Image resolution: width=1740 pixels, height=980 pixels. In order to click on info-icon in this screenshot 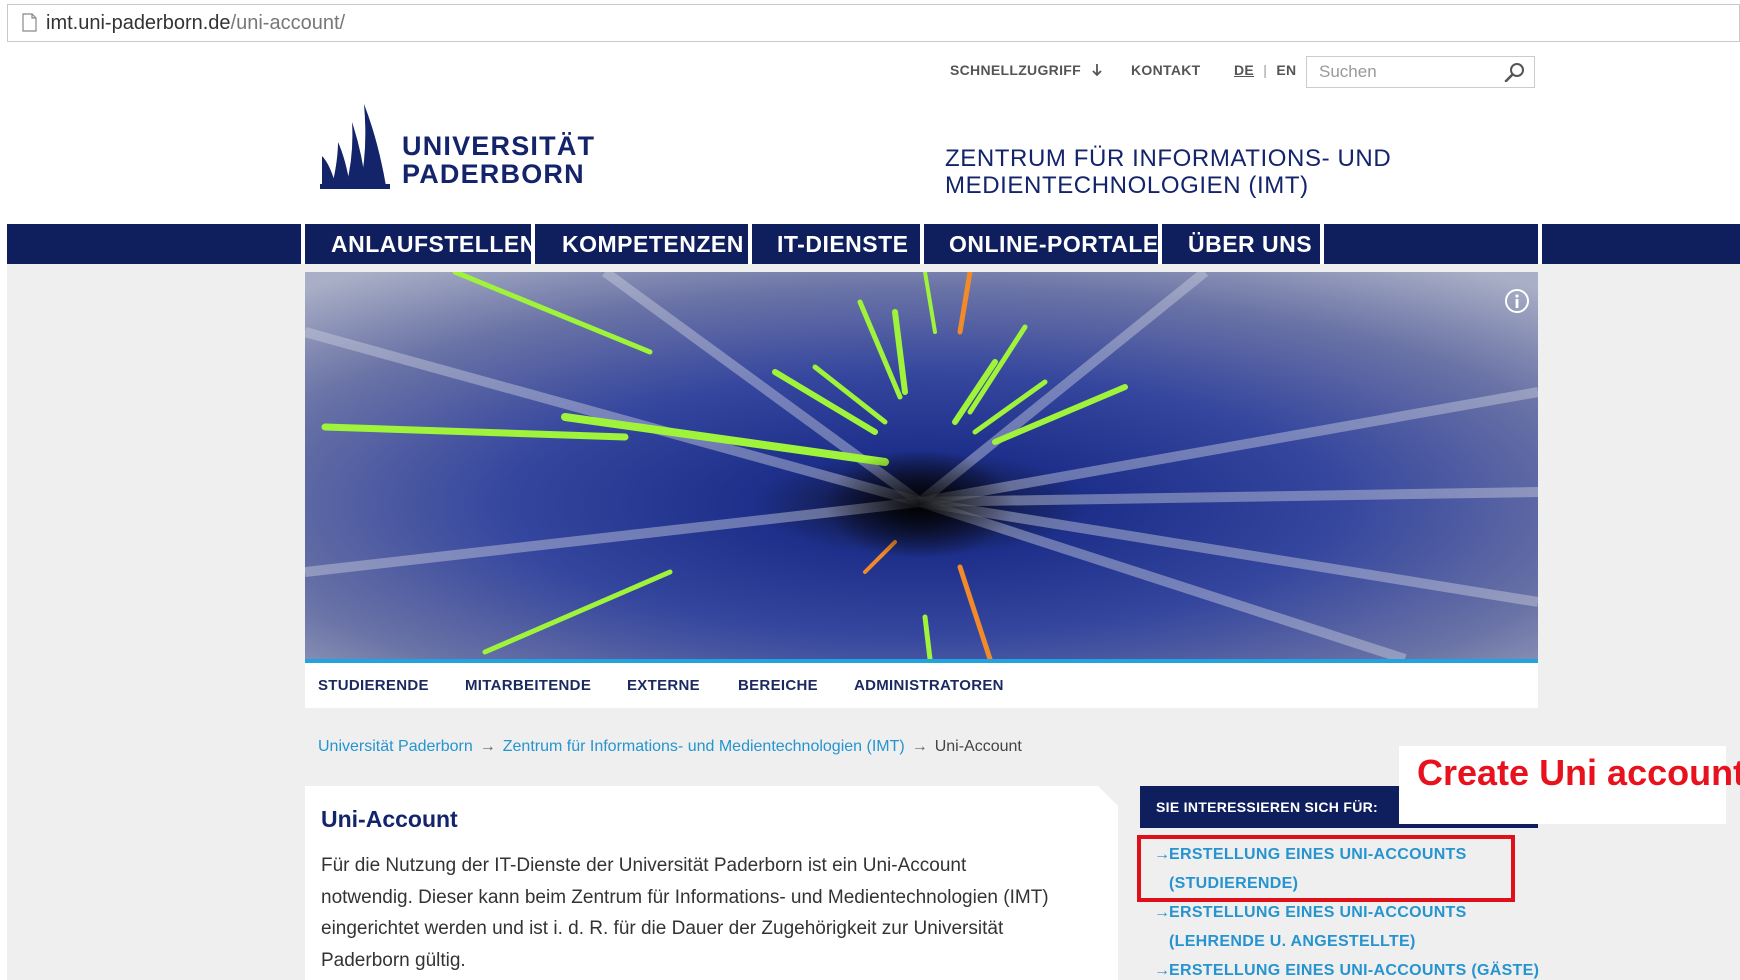, I will do `click(1517, 301)`.